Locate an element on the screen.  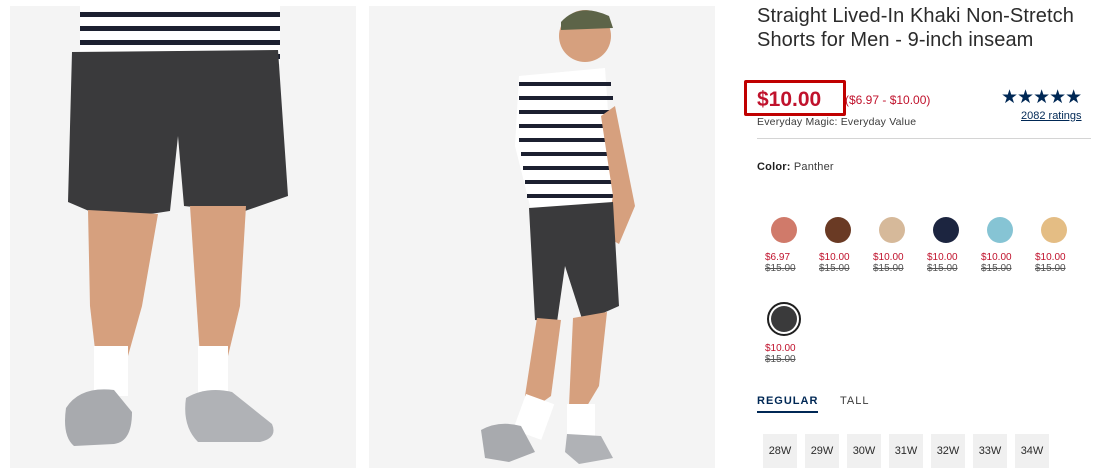
ratings-link: 2082 ratings is located at coordinates (1051, 116).